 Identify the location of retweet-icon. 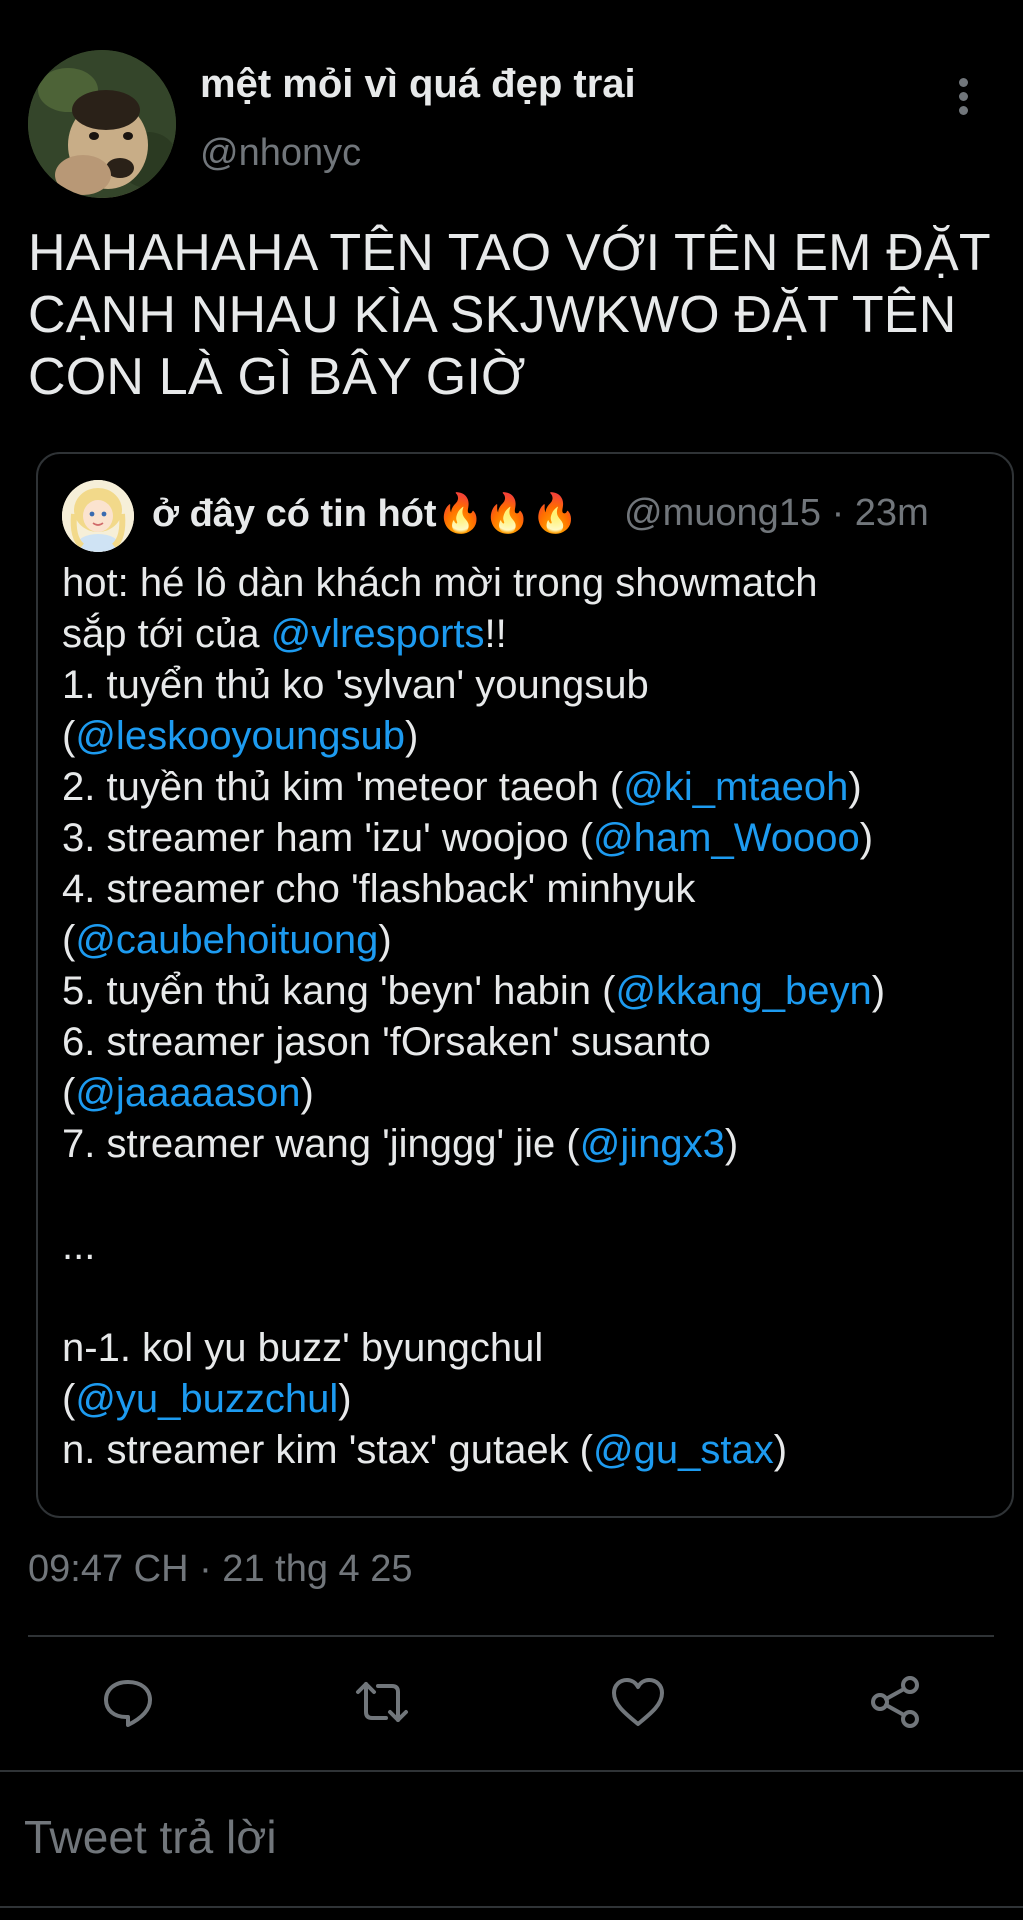
(382, 1702).